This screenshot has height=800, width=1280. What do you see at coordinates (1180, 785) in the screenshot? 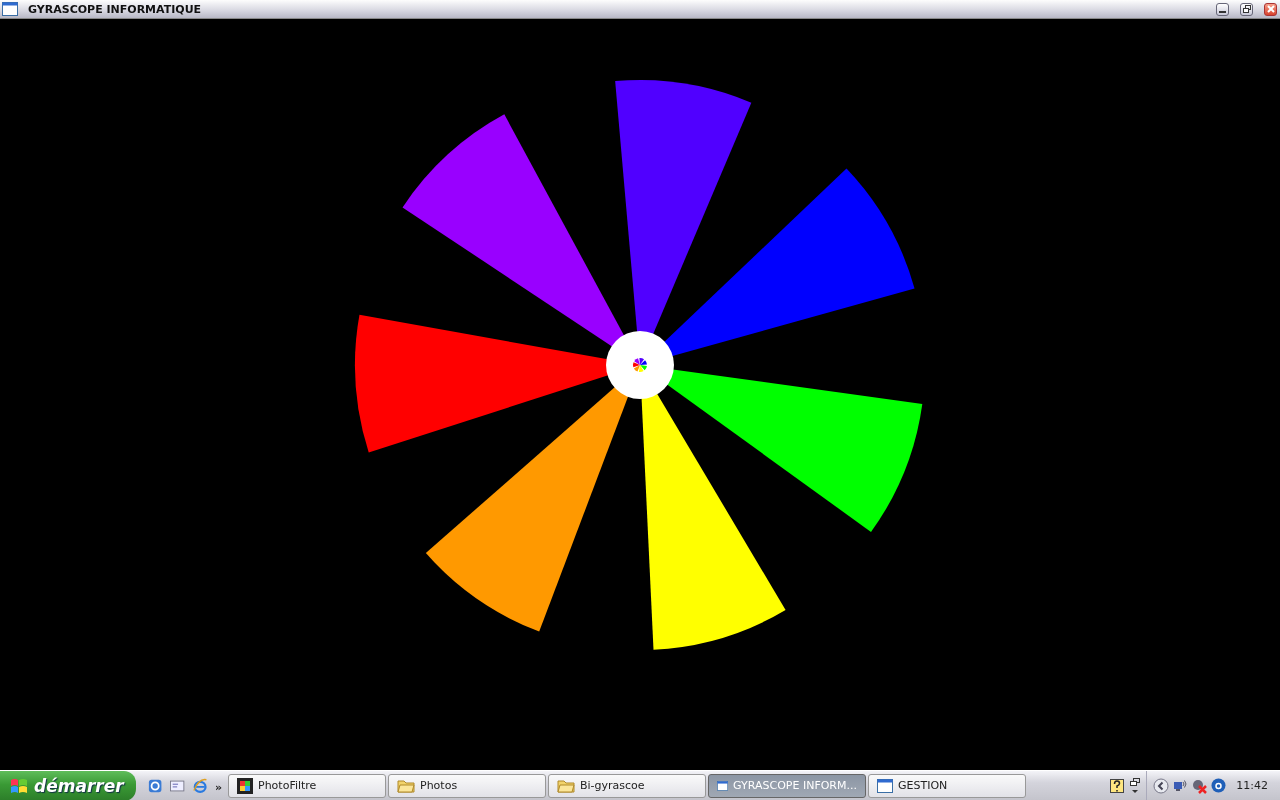
I see `network-icon` at bounding box center [1180, 785].